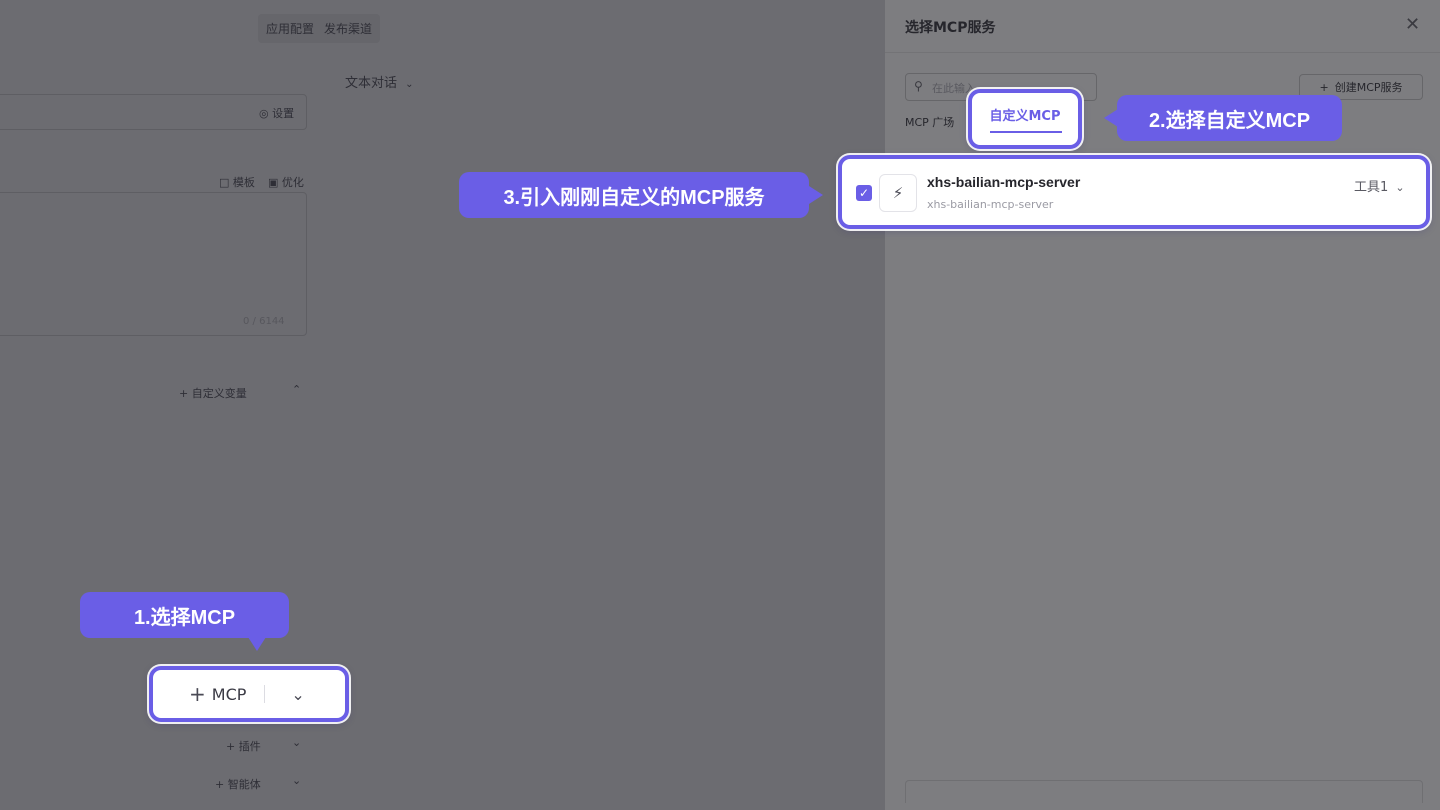 The image size is (1440, 810). I want to click on settings-label: 设置, so click(283, 113).